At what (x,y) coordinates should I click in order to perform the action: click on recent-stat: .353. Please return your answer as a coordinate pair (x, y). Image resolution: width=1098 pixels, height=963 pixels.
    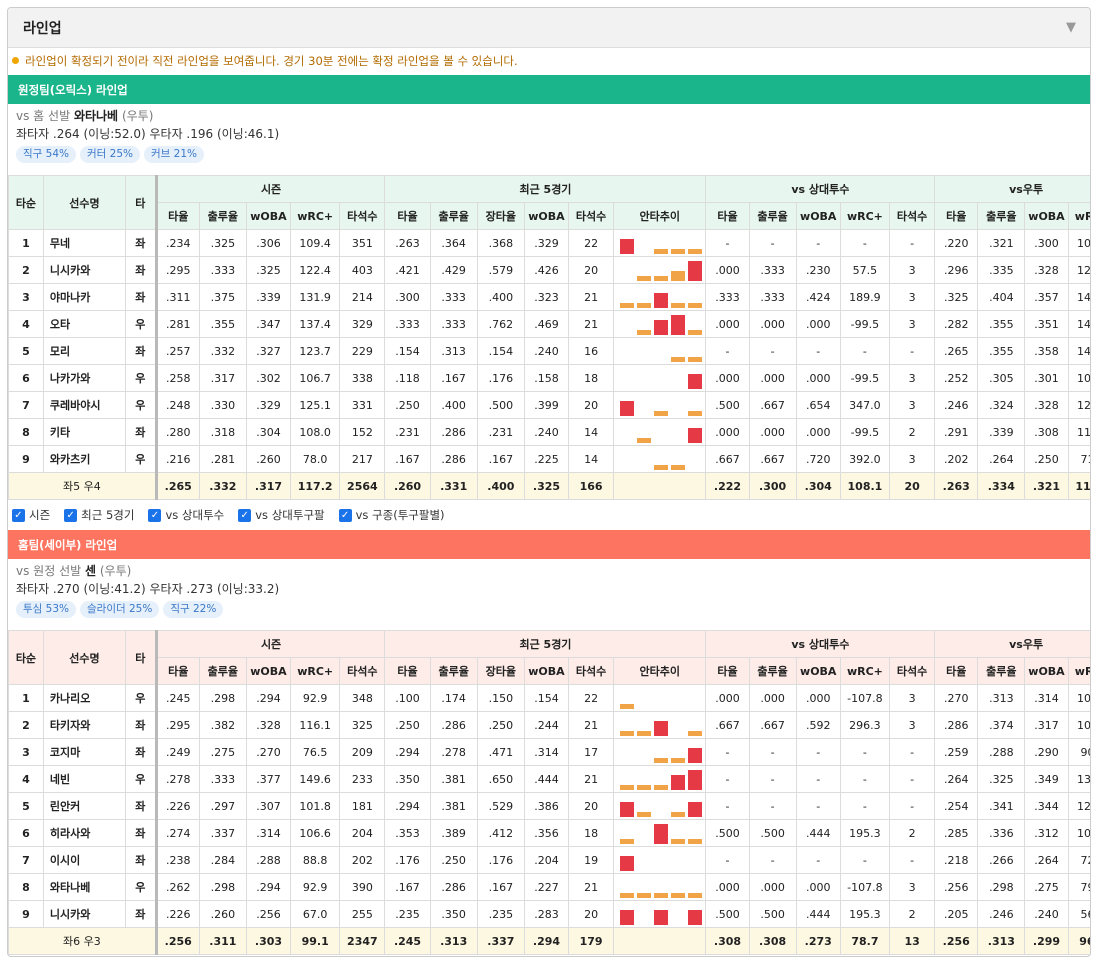
    Looking at the image, I should click on (407, 833).